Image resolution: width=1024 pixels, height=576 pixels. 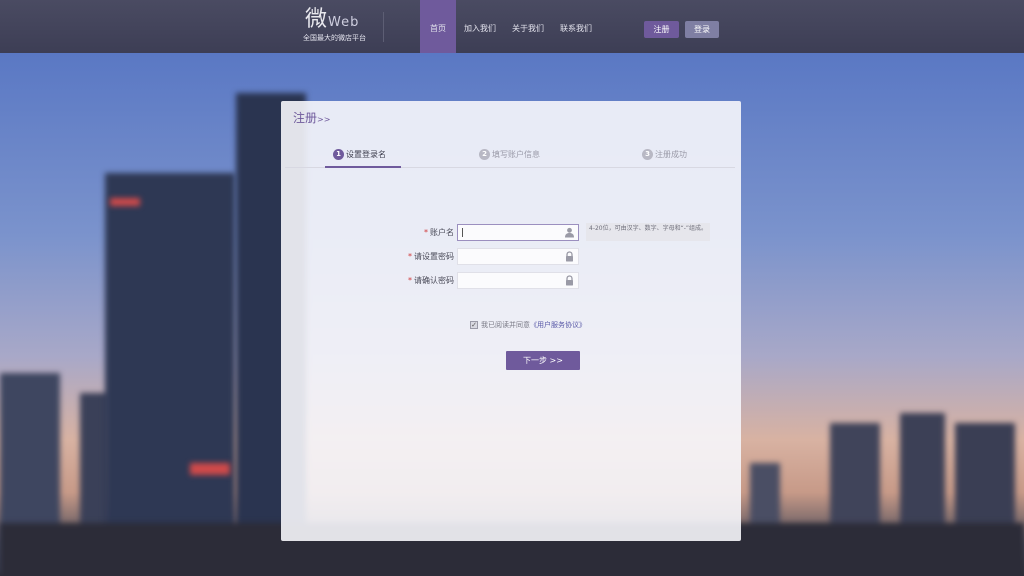 What do you see at coordinates (518, 232) in the screenshot?
I see `account-input` at bounding box center [518, 232].